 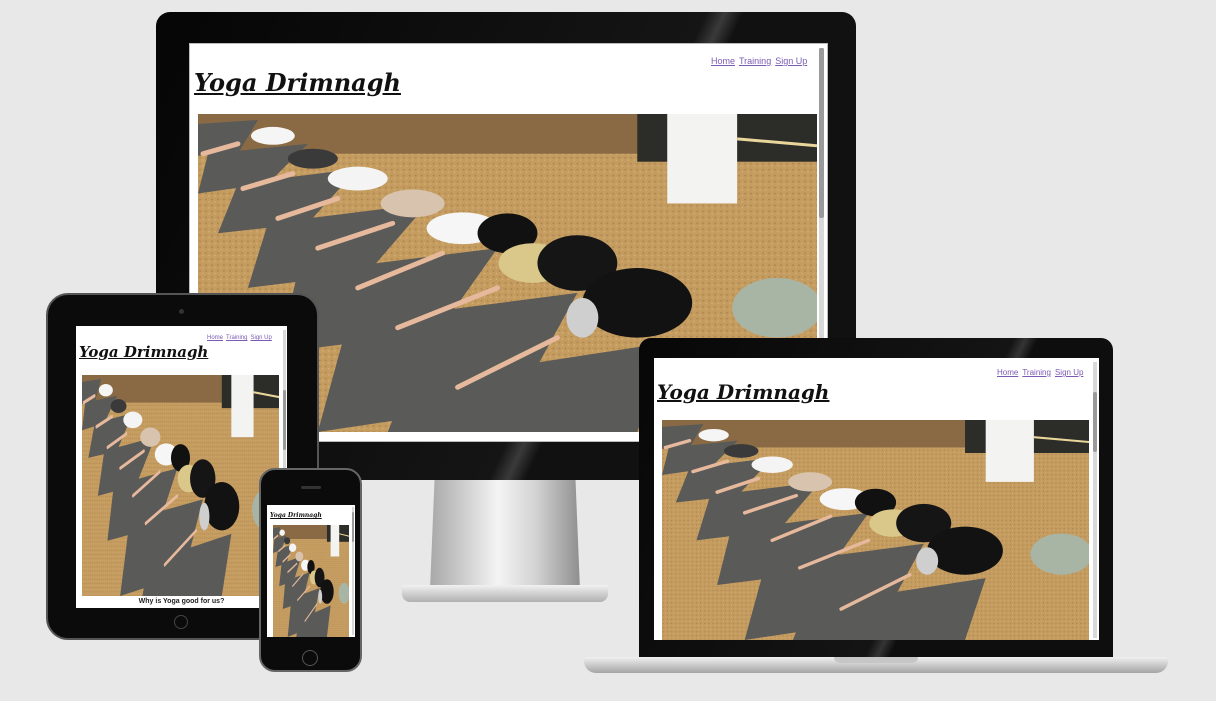 I want to click on laptop-scrollbar, so click(x=1095, y=500).